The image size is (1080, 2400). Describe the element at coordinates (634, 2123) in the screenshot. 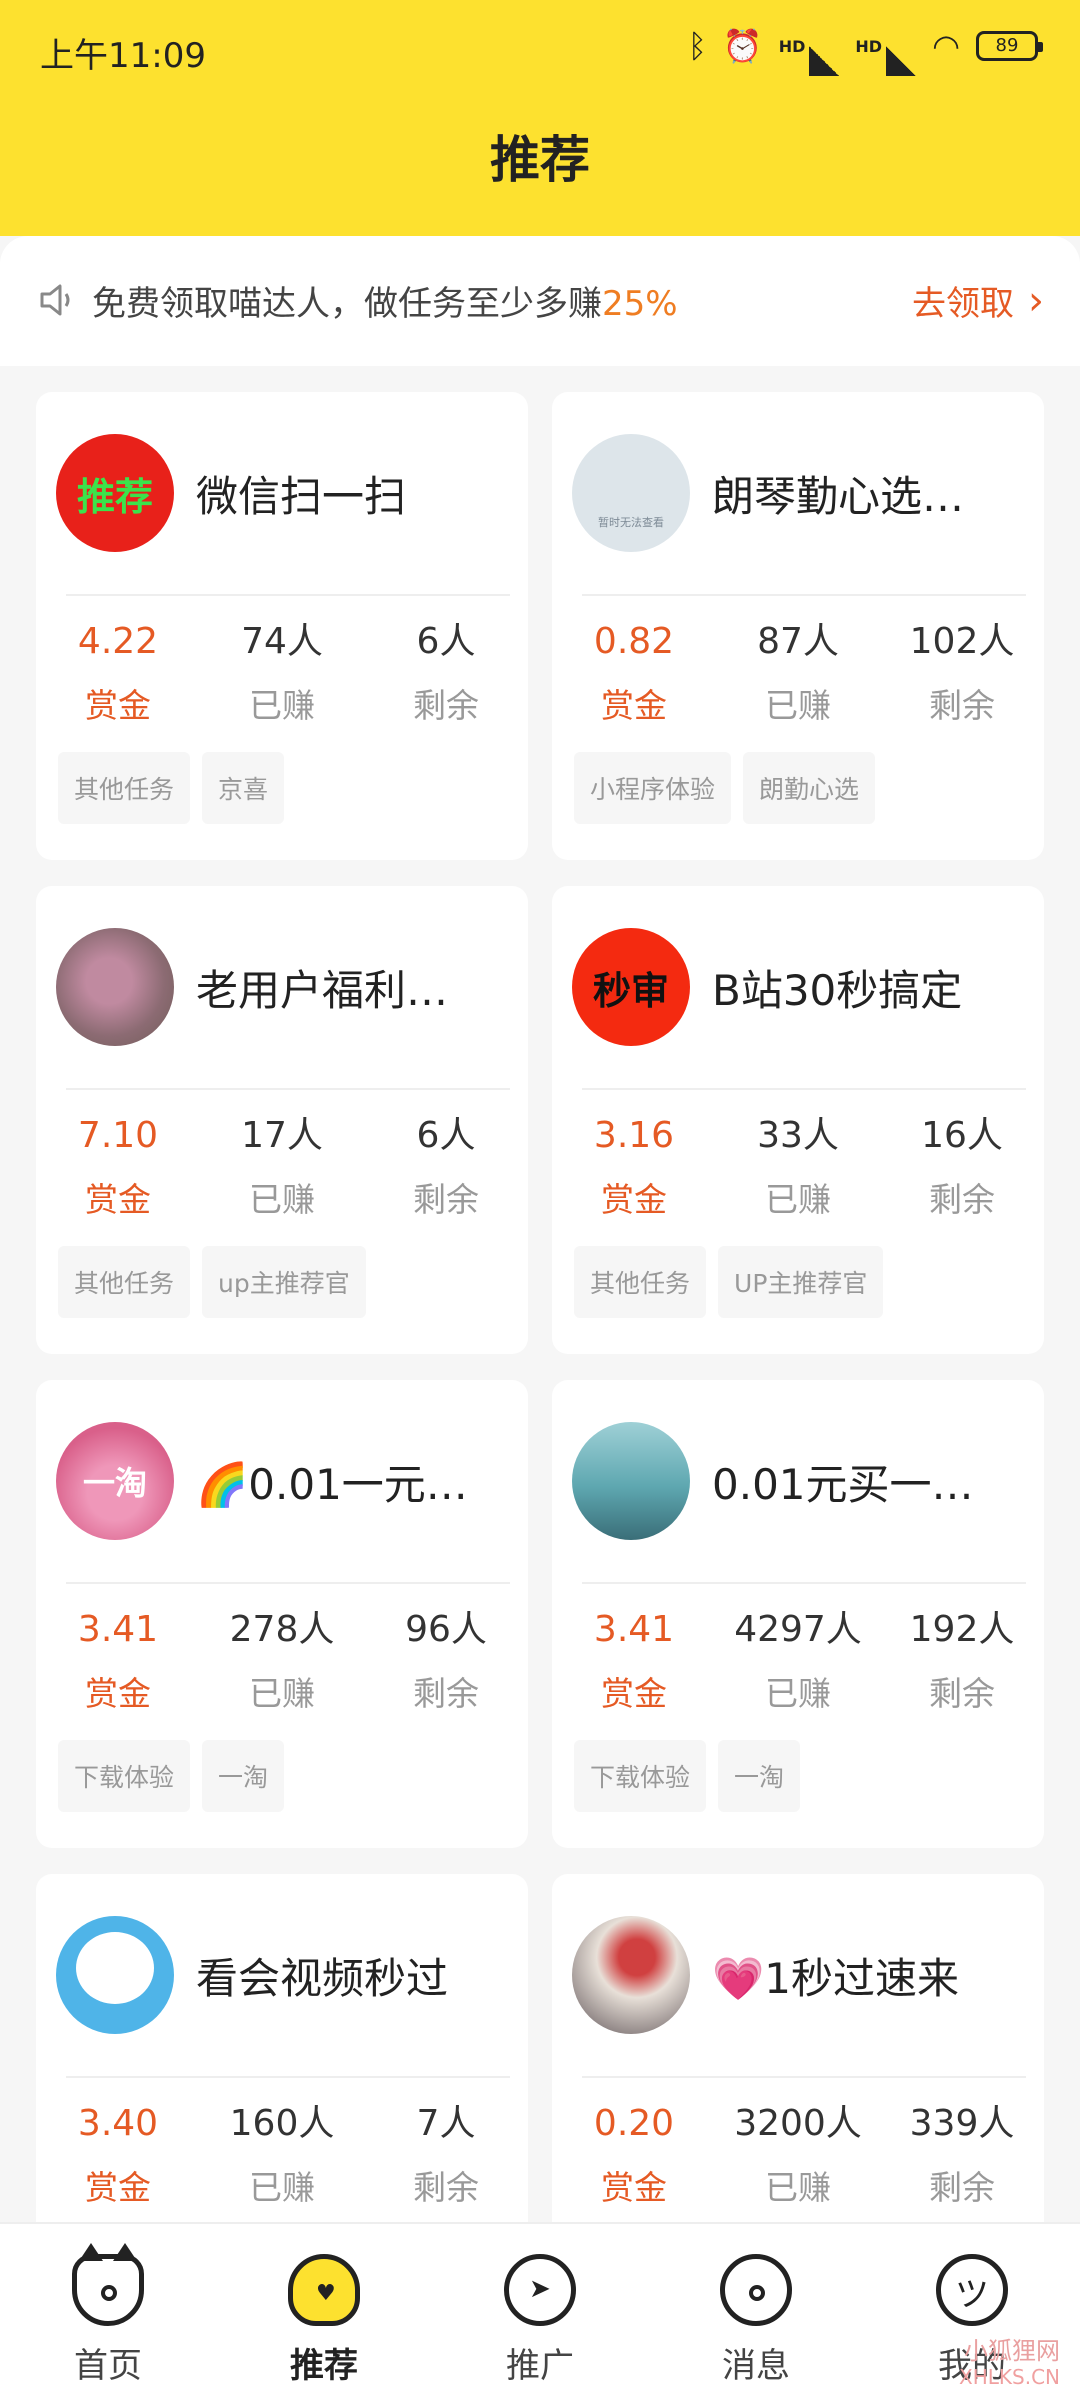

I see `reward-value: 0.20` at that location.